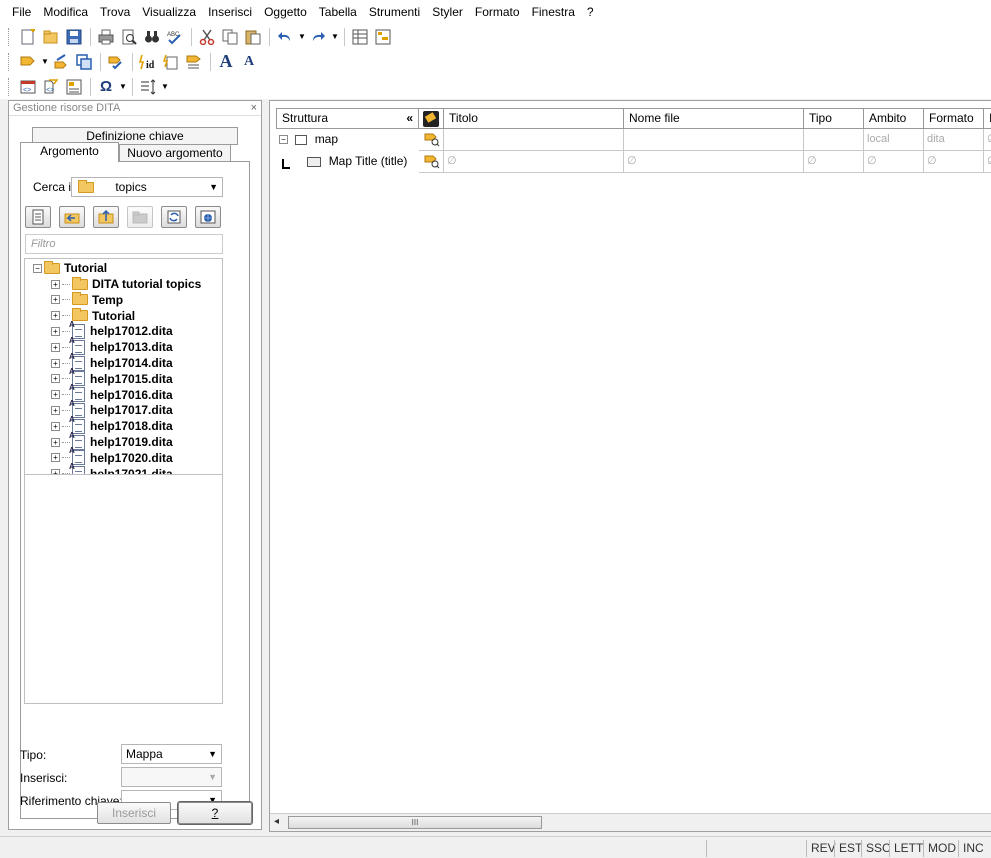 The width and height of the screenshot is (991, 858). What do you see at coordinates (894, 162) in the screenshot?
I see `row-title-ambito: ∅` at bounding box center [894, 162].